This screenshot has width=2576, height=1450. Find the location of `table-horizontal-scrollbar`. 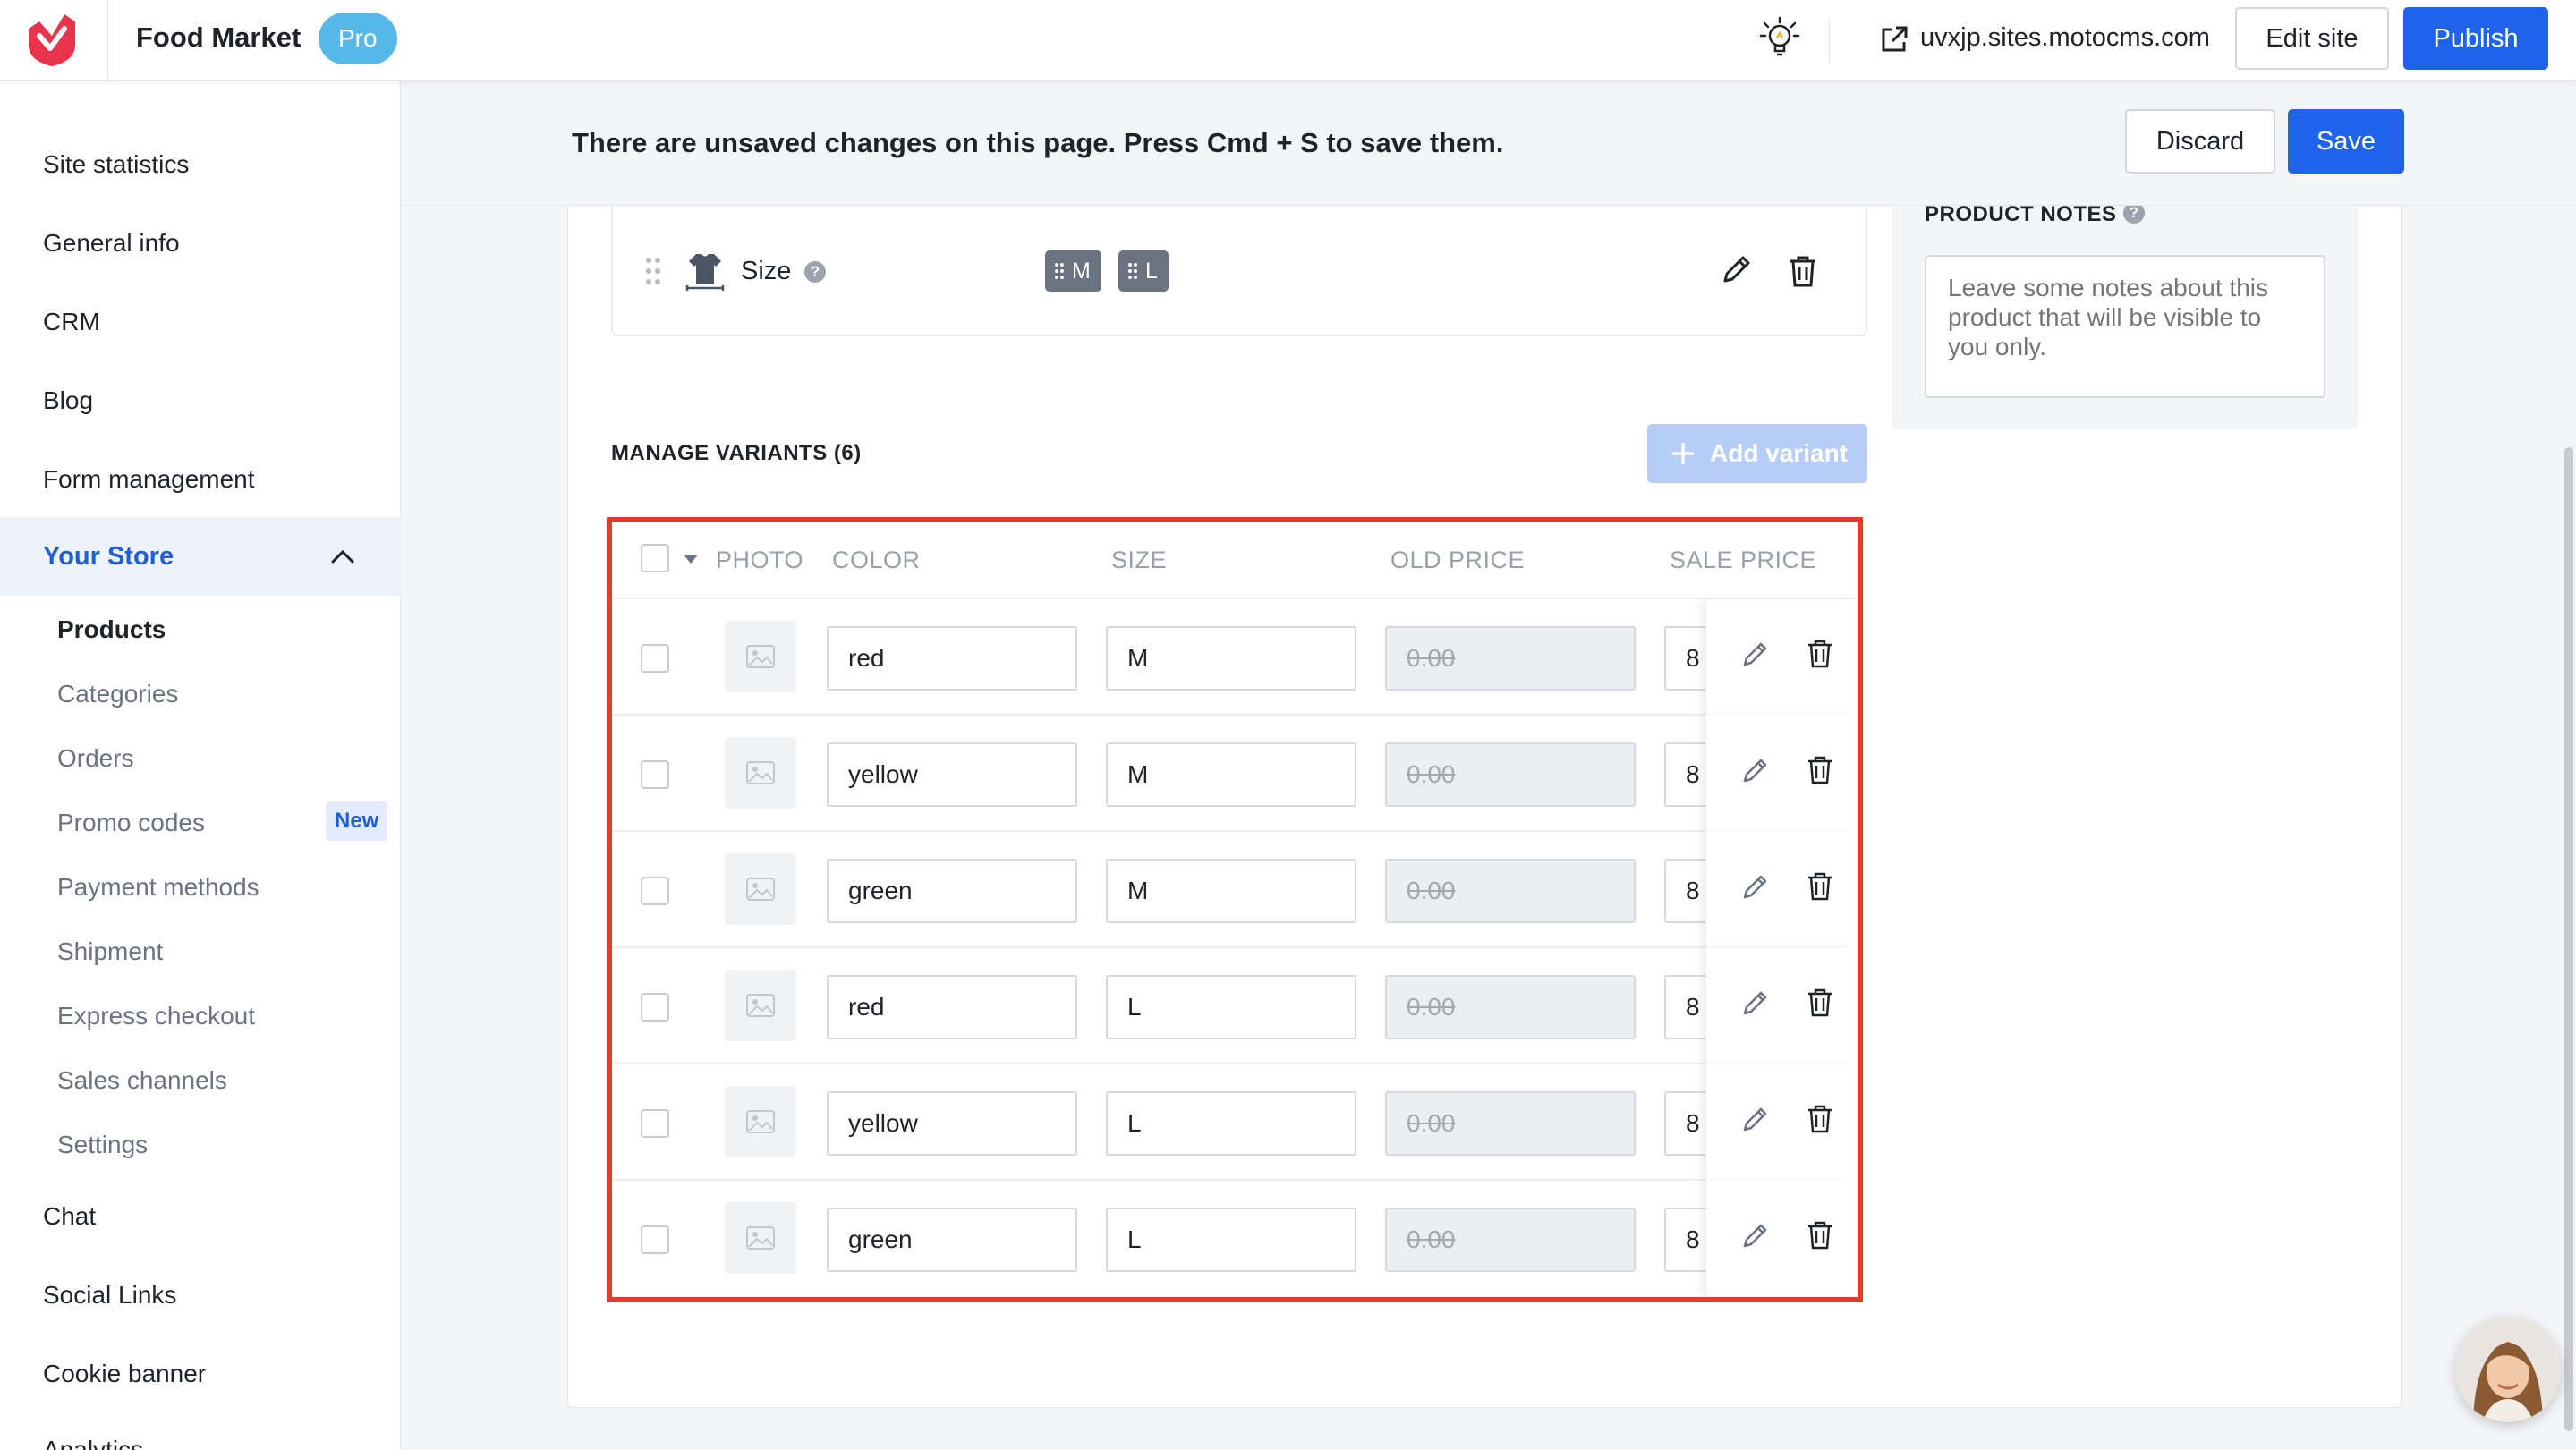

table-horizontal-scrollbar is located at coordinates (943, 1299).